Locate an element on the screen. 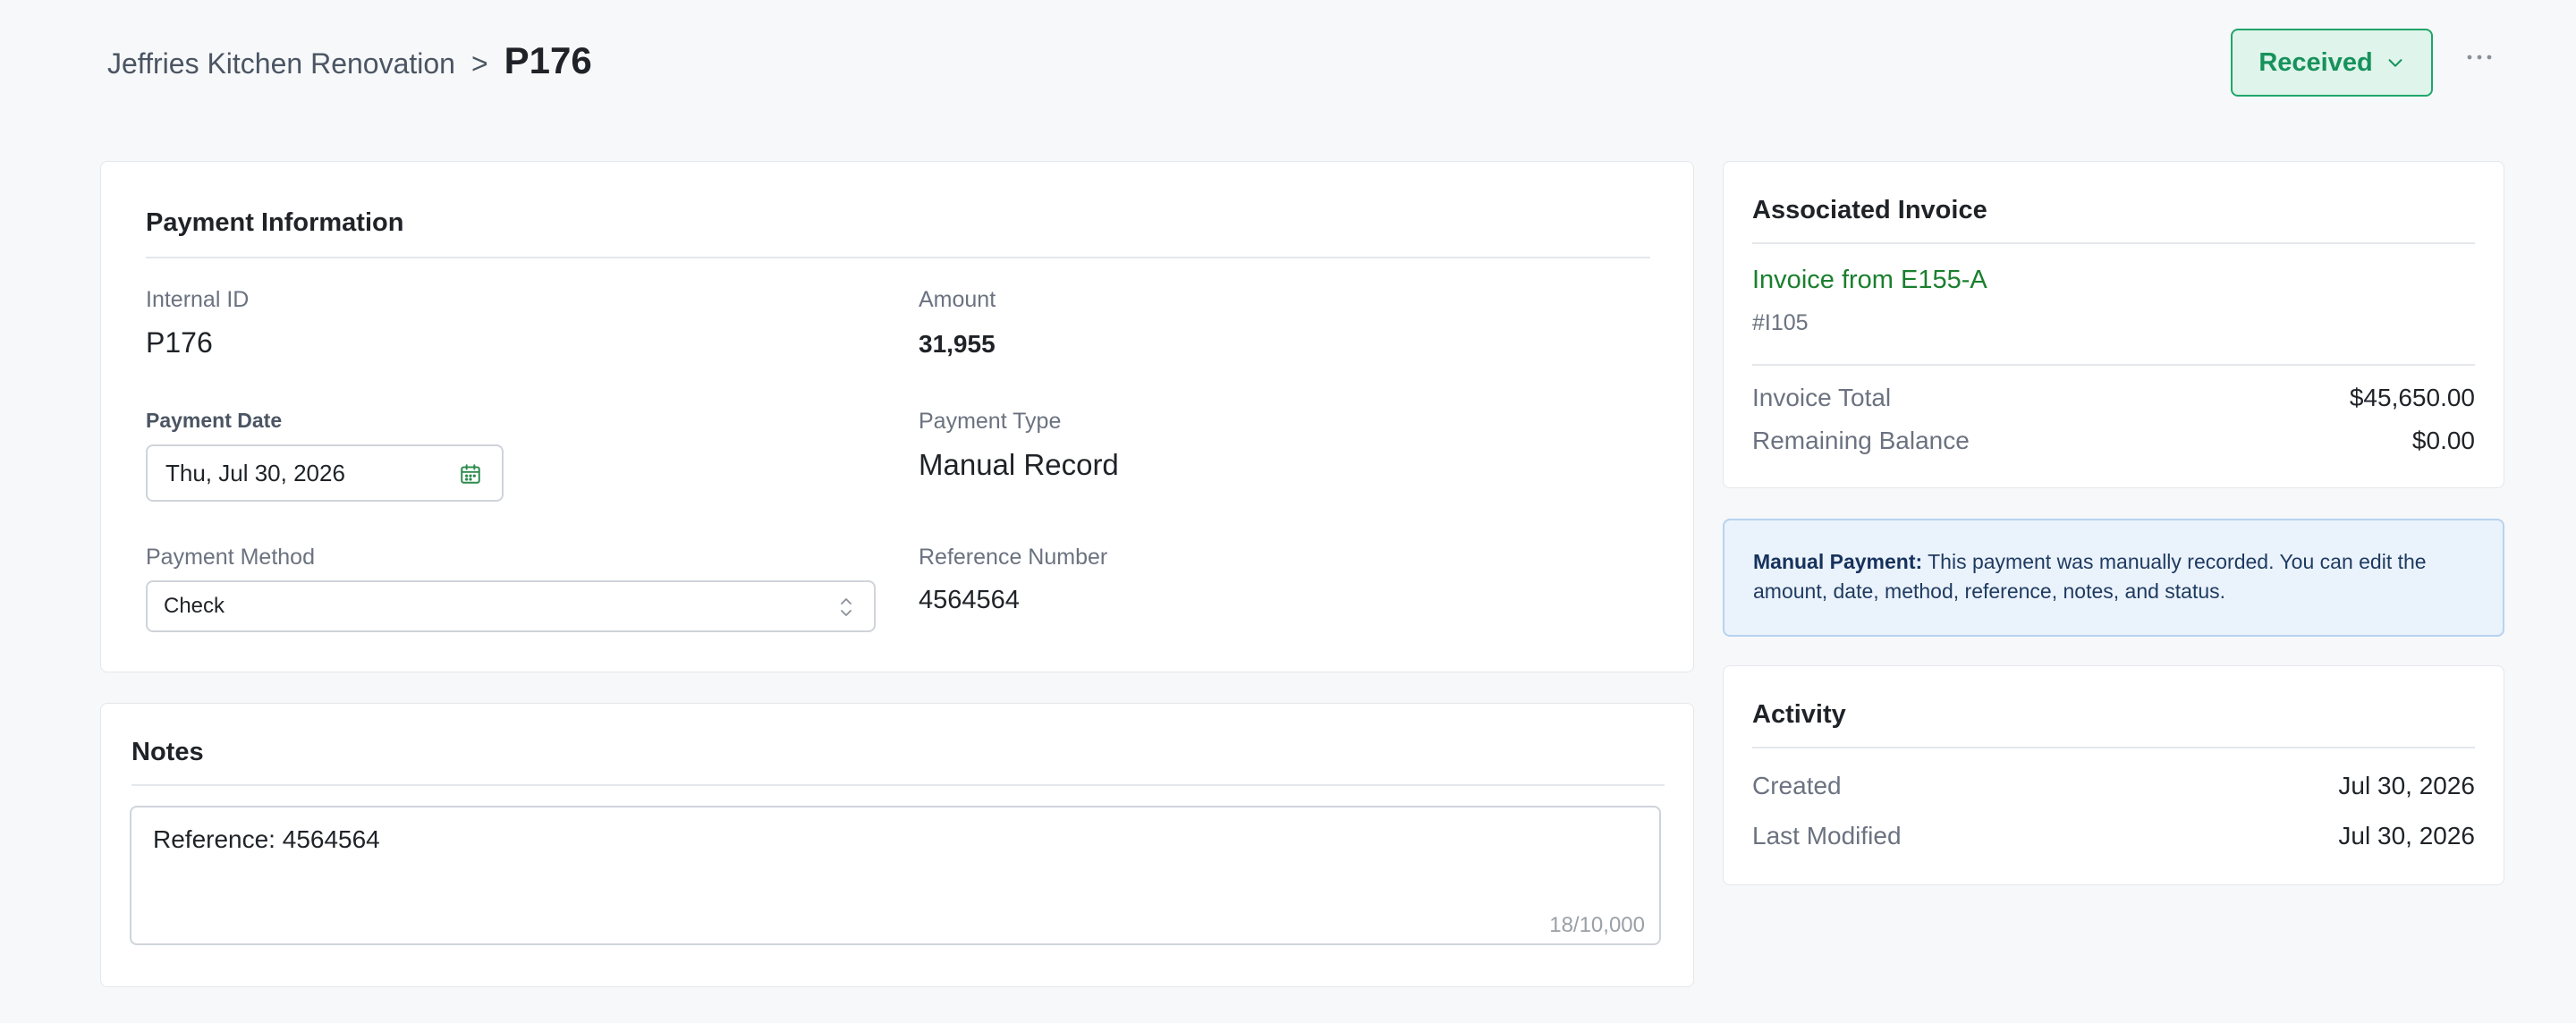  created-label: Created is located at coordinates (1797, 785).